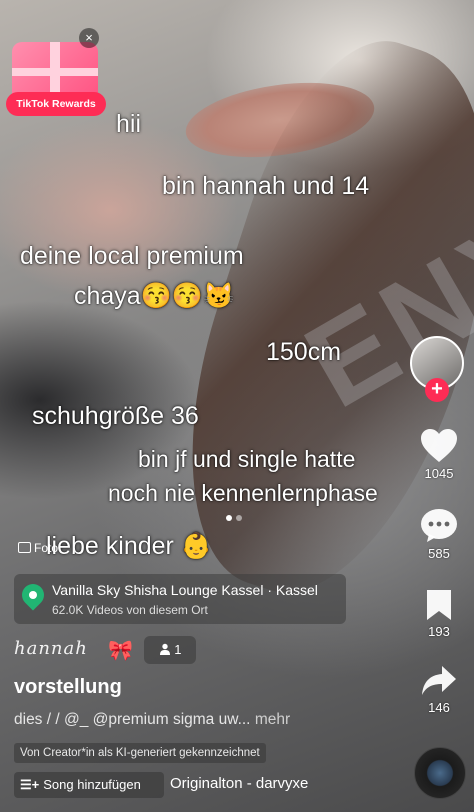  I want to click on gift-ribbon, so click(55, 72).